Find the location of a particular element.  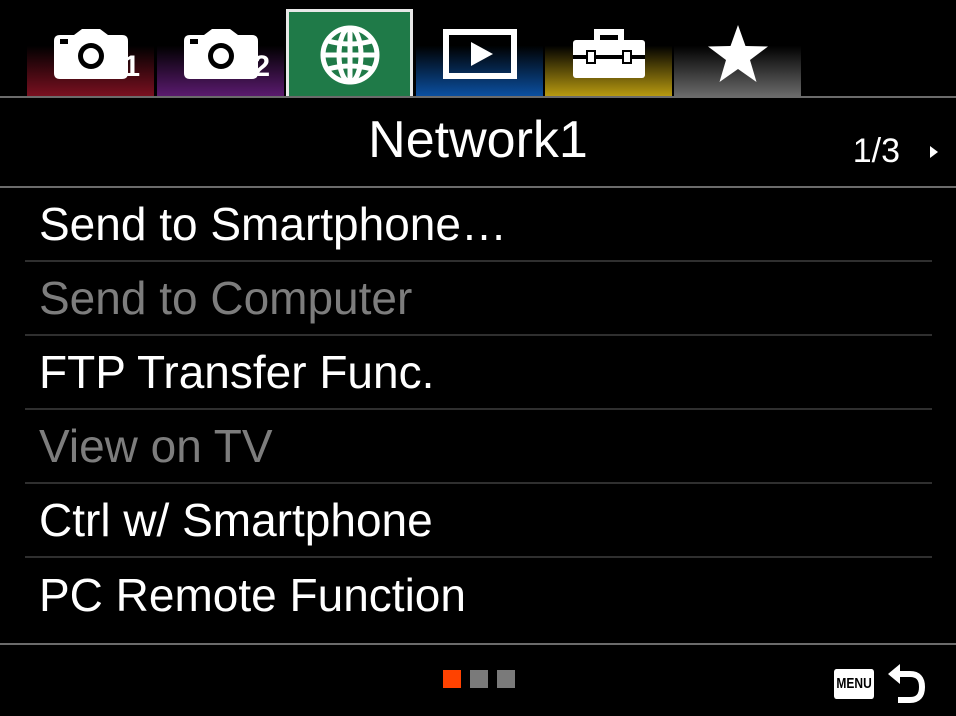

menu-item-label: PC Remote Function is located at coordinates (252, 595).